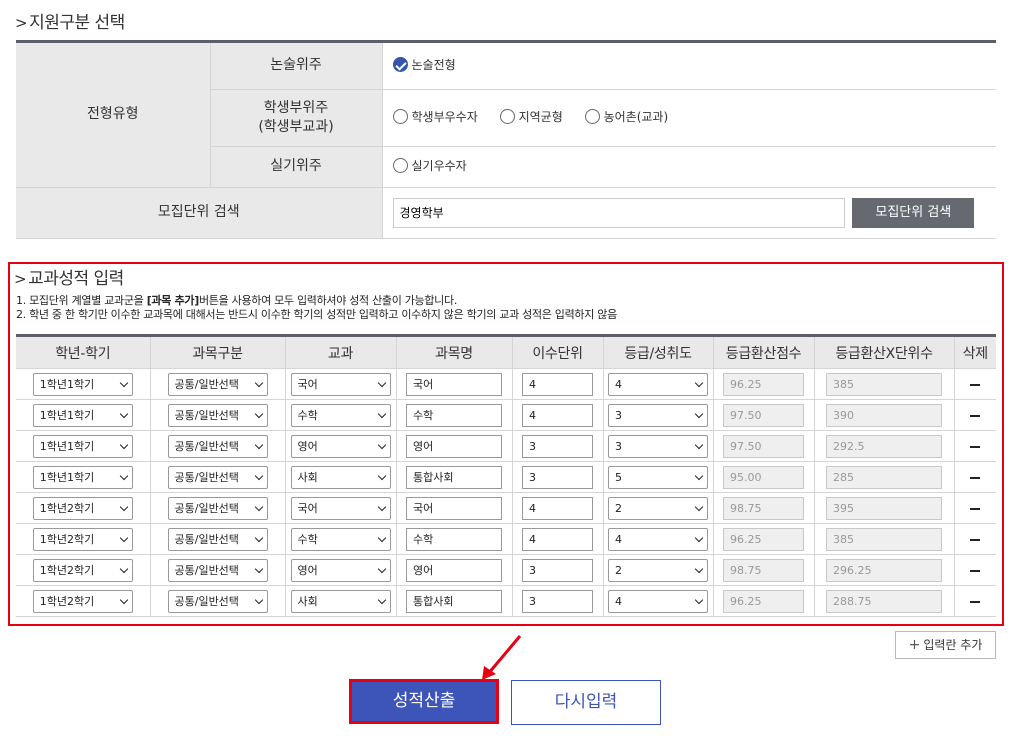 This screenshot has height=745, width=1015. Describe the element at coordinates (884, 446) in the screenshot. I see `cell-weighted: 292.5` at that location.